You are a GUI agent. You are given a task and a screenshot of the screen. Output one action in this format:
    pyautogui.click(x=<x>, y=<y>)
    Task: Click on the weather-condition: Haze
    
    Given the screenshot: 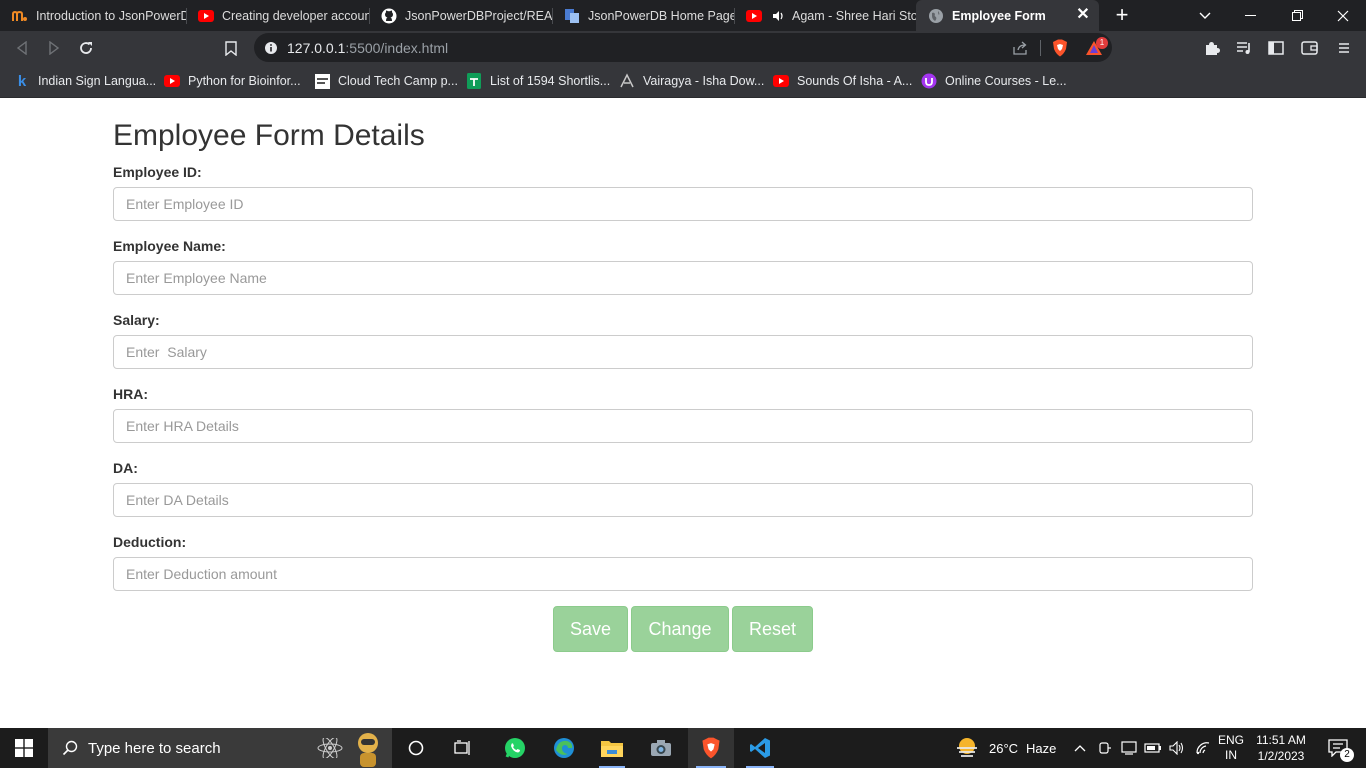 What is the action you would take?
    pyautogui.click(x=1041, y=748)
    